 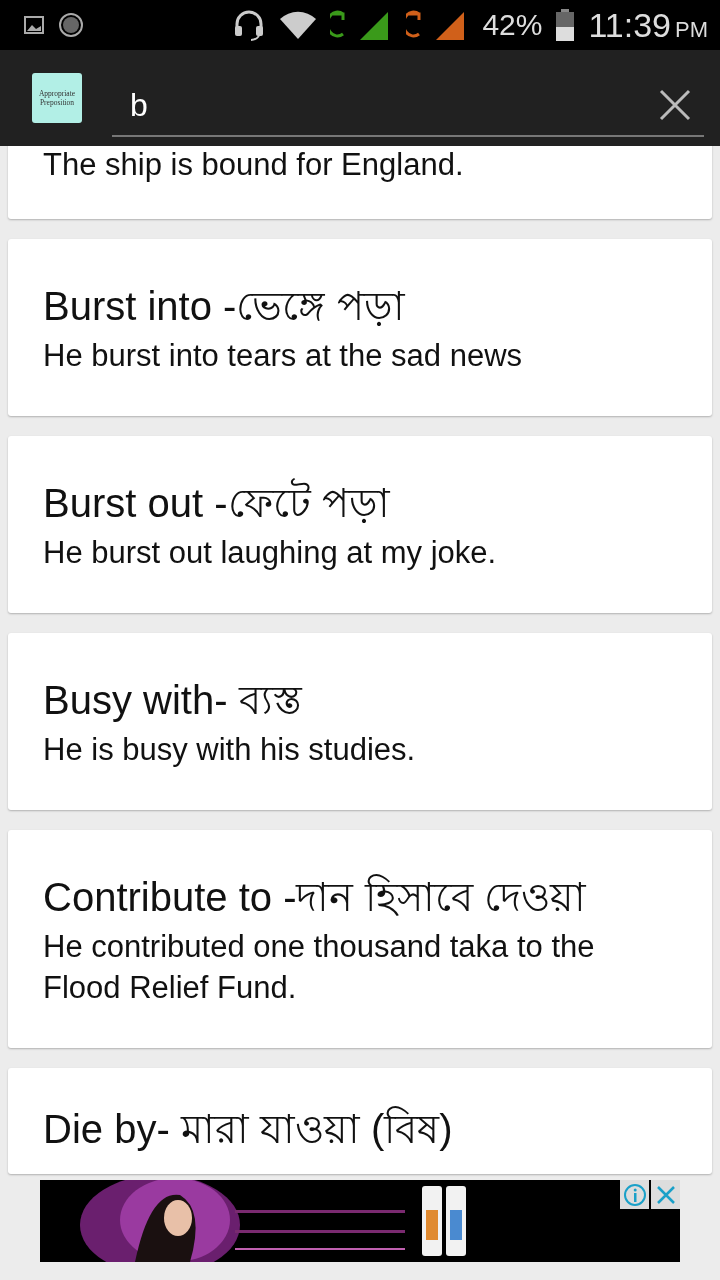 What do you see at coordinates (248, 1129) in the screenshot?
I see `entry-title: Die by- মারা যাওয়া (বিষ)` at bounding box center [248, 1129].